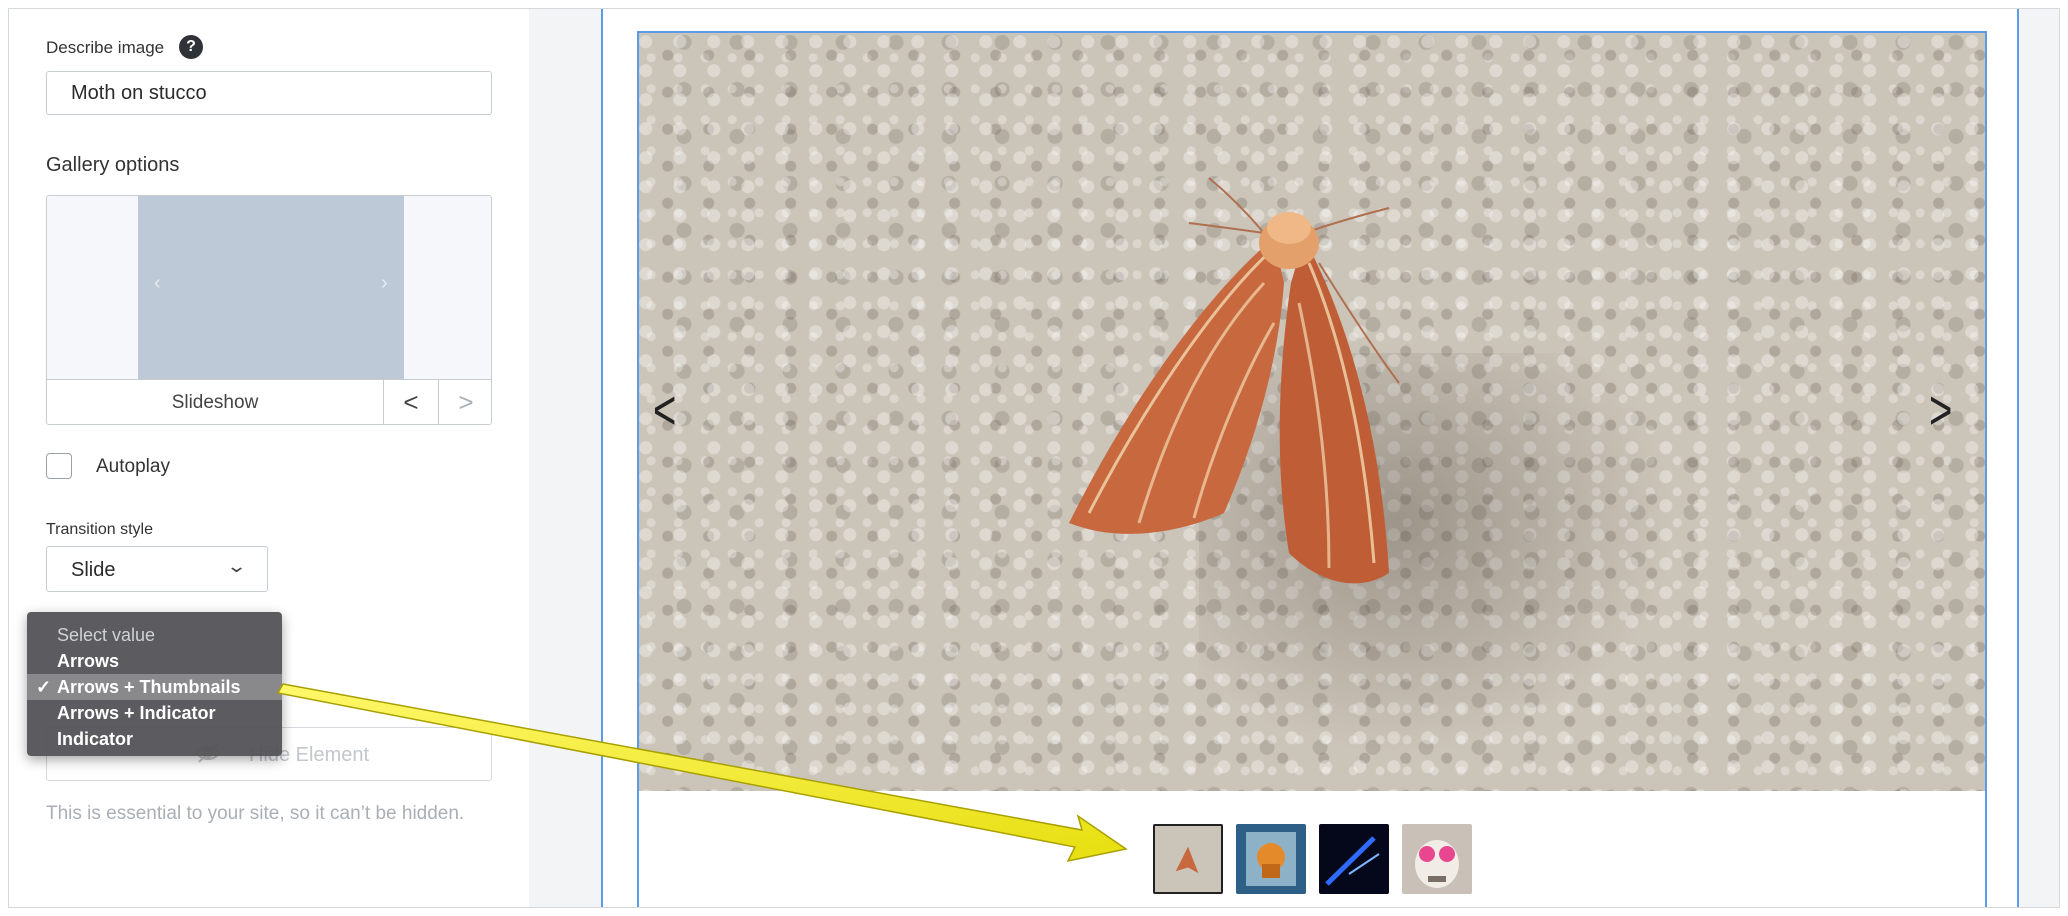 The image size is (2068, 916). I want to click on dropdown-option-indicator: Indicator, so click(154, 739).